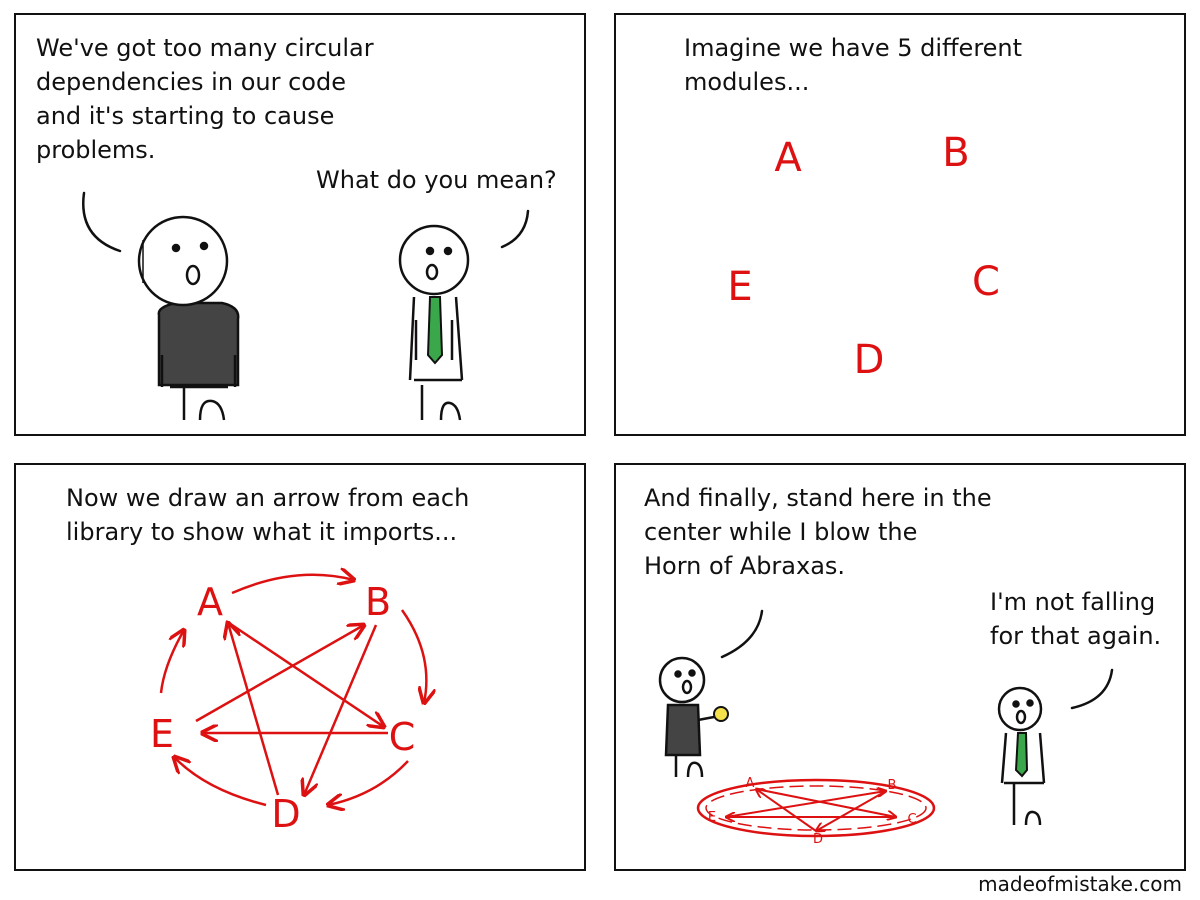 This screenshot has height=900, width=1200. I want to click on arrow-b-to-c, so click(413, 656).